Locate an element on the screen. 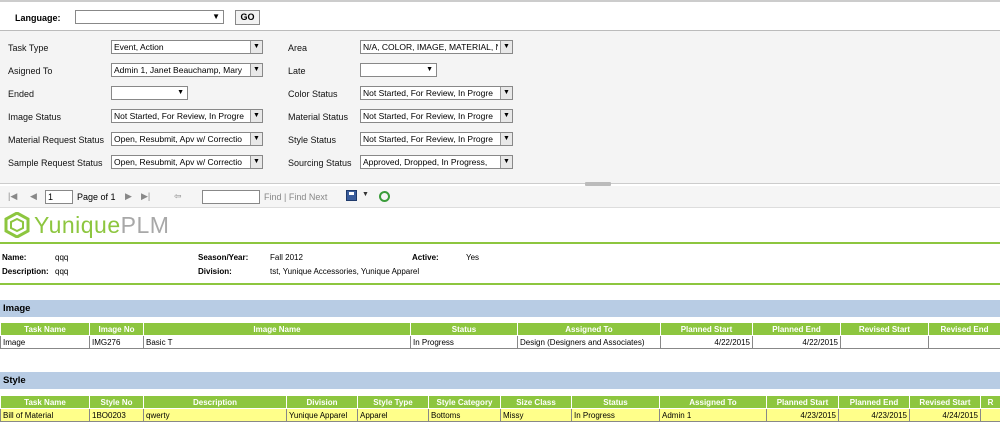 The width and height of the screenshot is (1000, 439). table-cell: Basic T is located at coordinates (277, 342).